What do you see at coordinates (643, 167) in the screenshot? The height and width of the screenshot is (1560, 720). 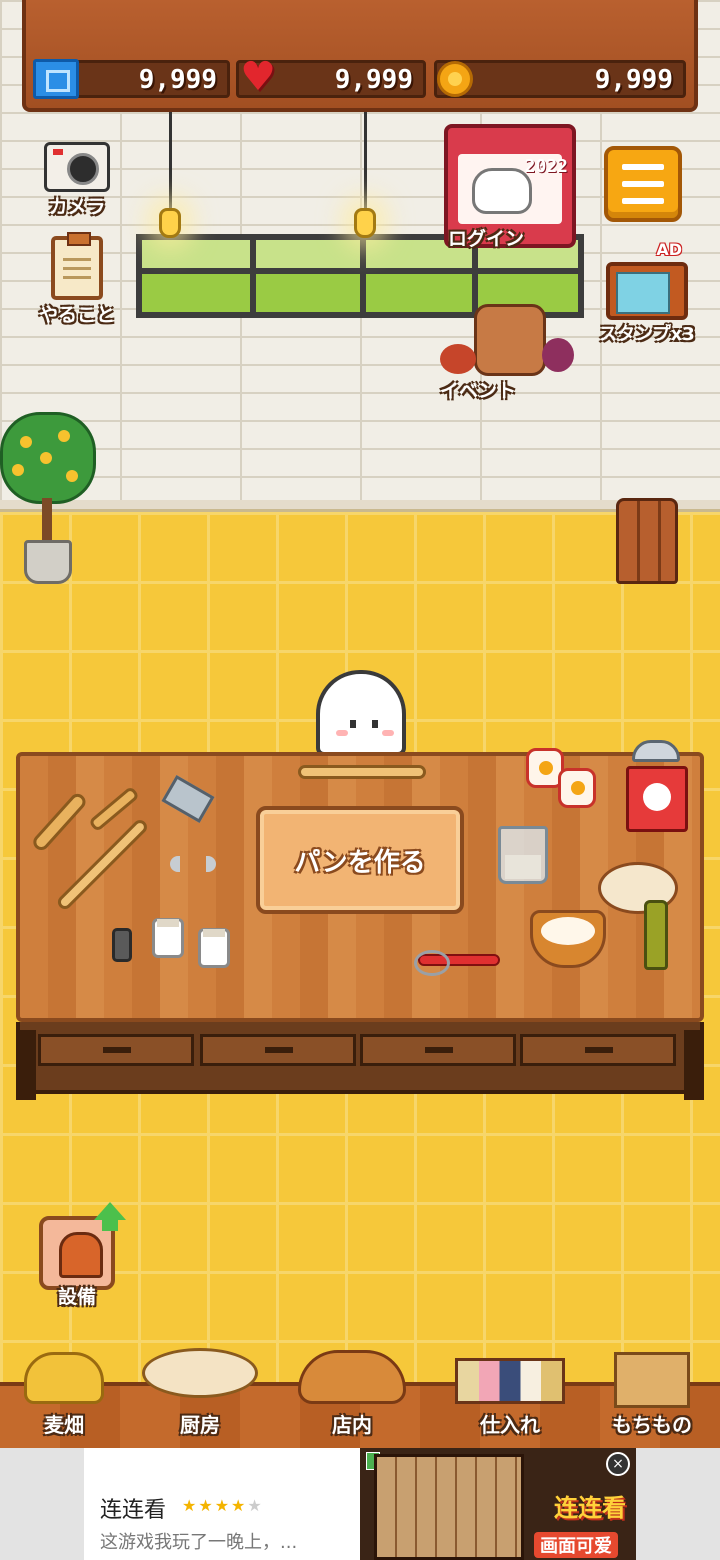 I see `hamburger-icon` at bounding box center [643, 167].